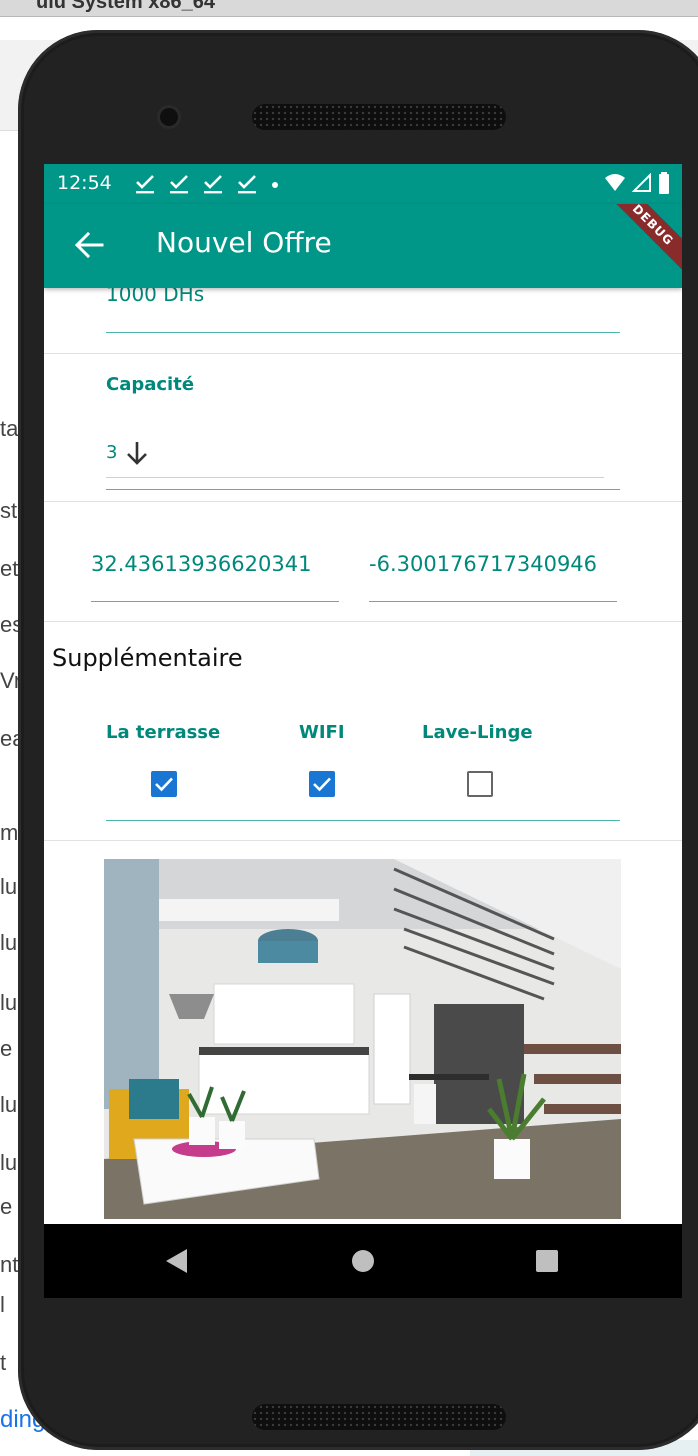 The width and height of the screenshot is (698, 1456). What do you see at coordinates (275, 185) in the screenshot?
I see `more-notifications-dot-icon` at bounding box center [275, 185].